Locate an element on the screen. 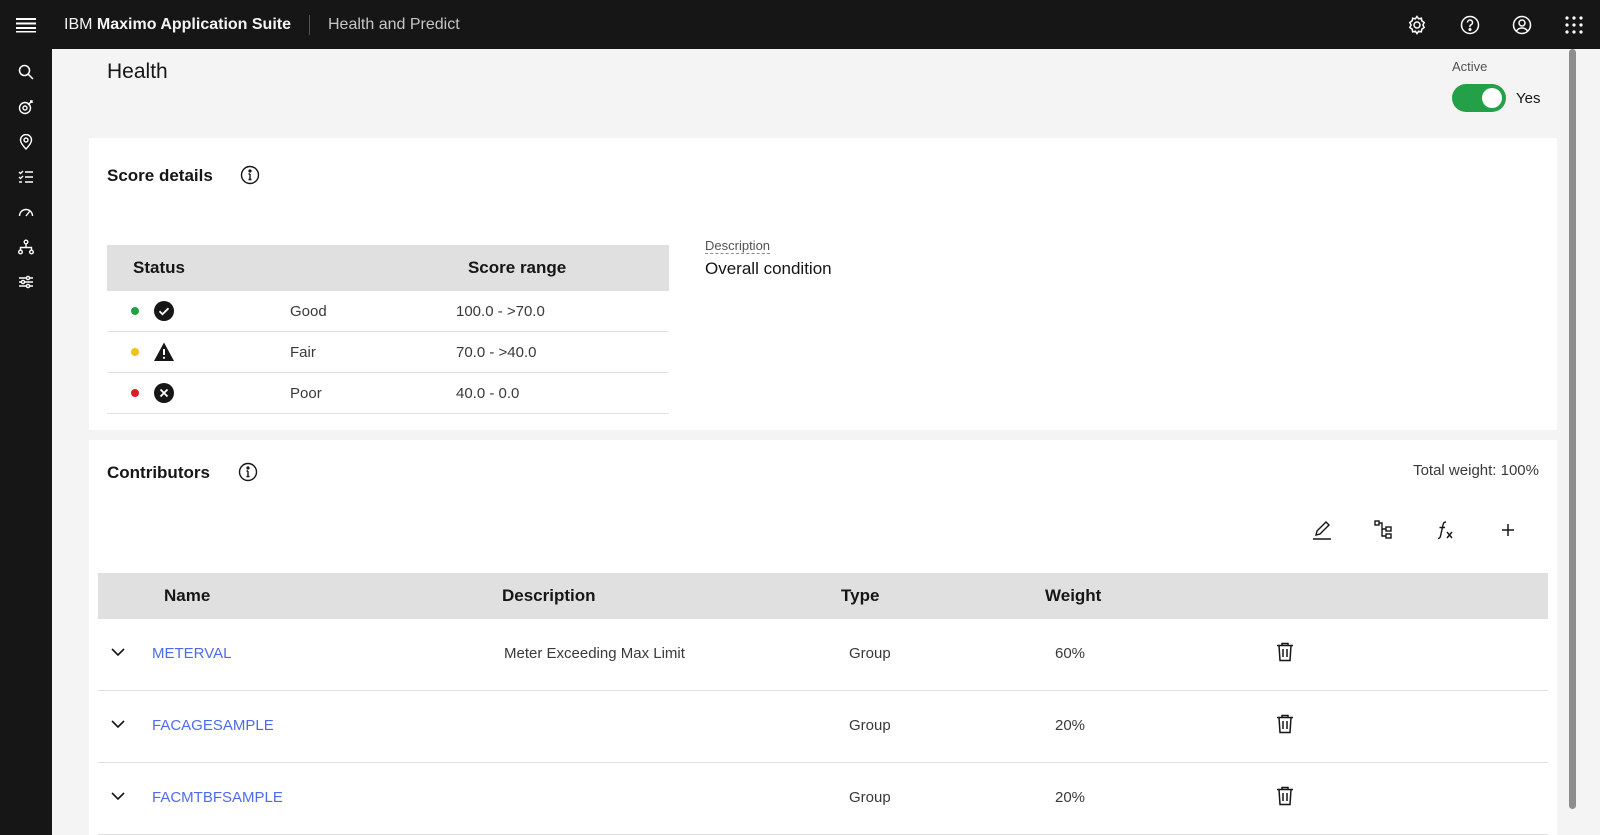  score-details-title: Score details is located at coordinates (160, 175).